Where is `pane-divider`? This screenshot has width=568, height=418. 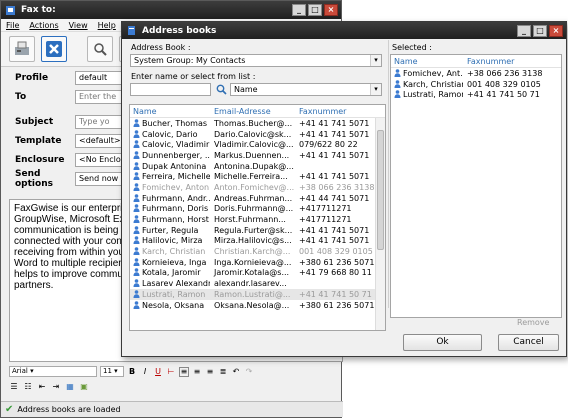
pane-divider is located at coordinates (388, 174).